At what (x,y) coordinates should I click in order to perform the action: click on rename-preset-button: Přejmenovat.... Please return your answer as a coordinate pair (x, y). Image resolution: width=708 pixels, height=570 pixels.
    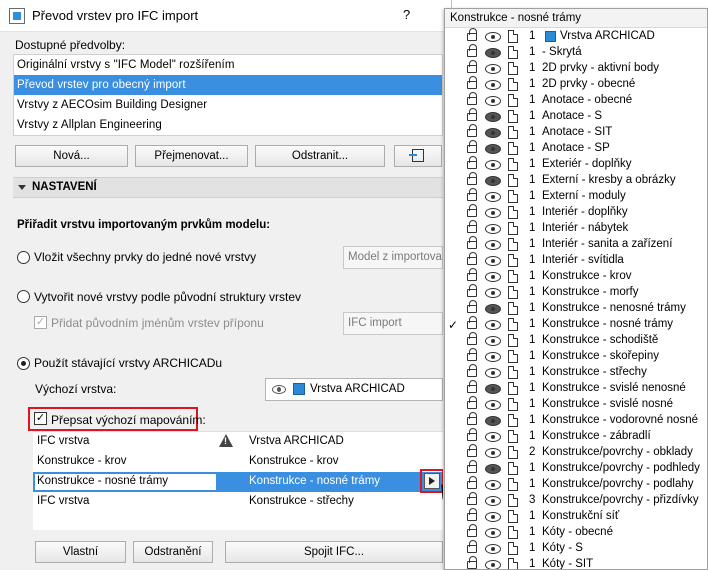
    Looking at the image, I should click on (191, 156).